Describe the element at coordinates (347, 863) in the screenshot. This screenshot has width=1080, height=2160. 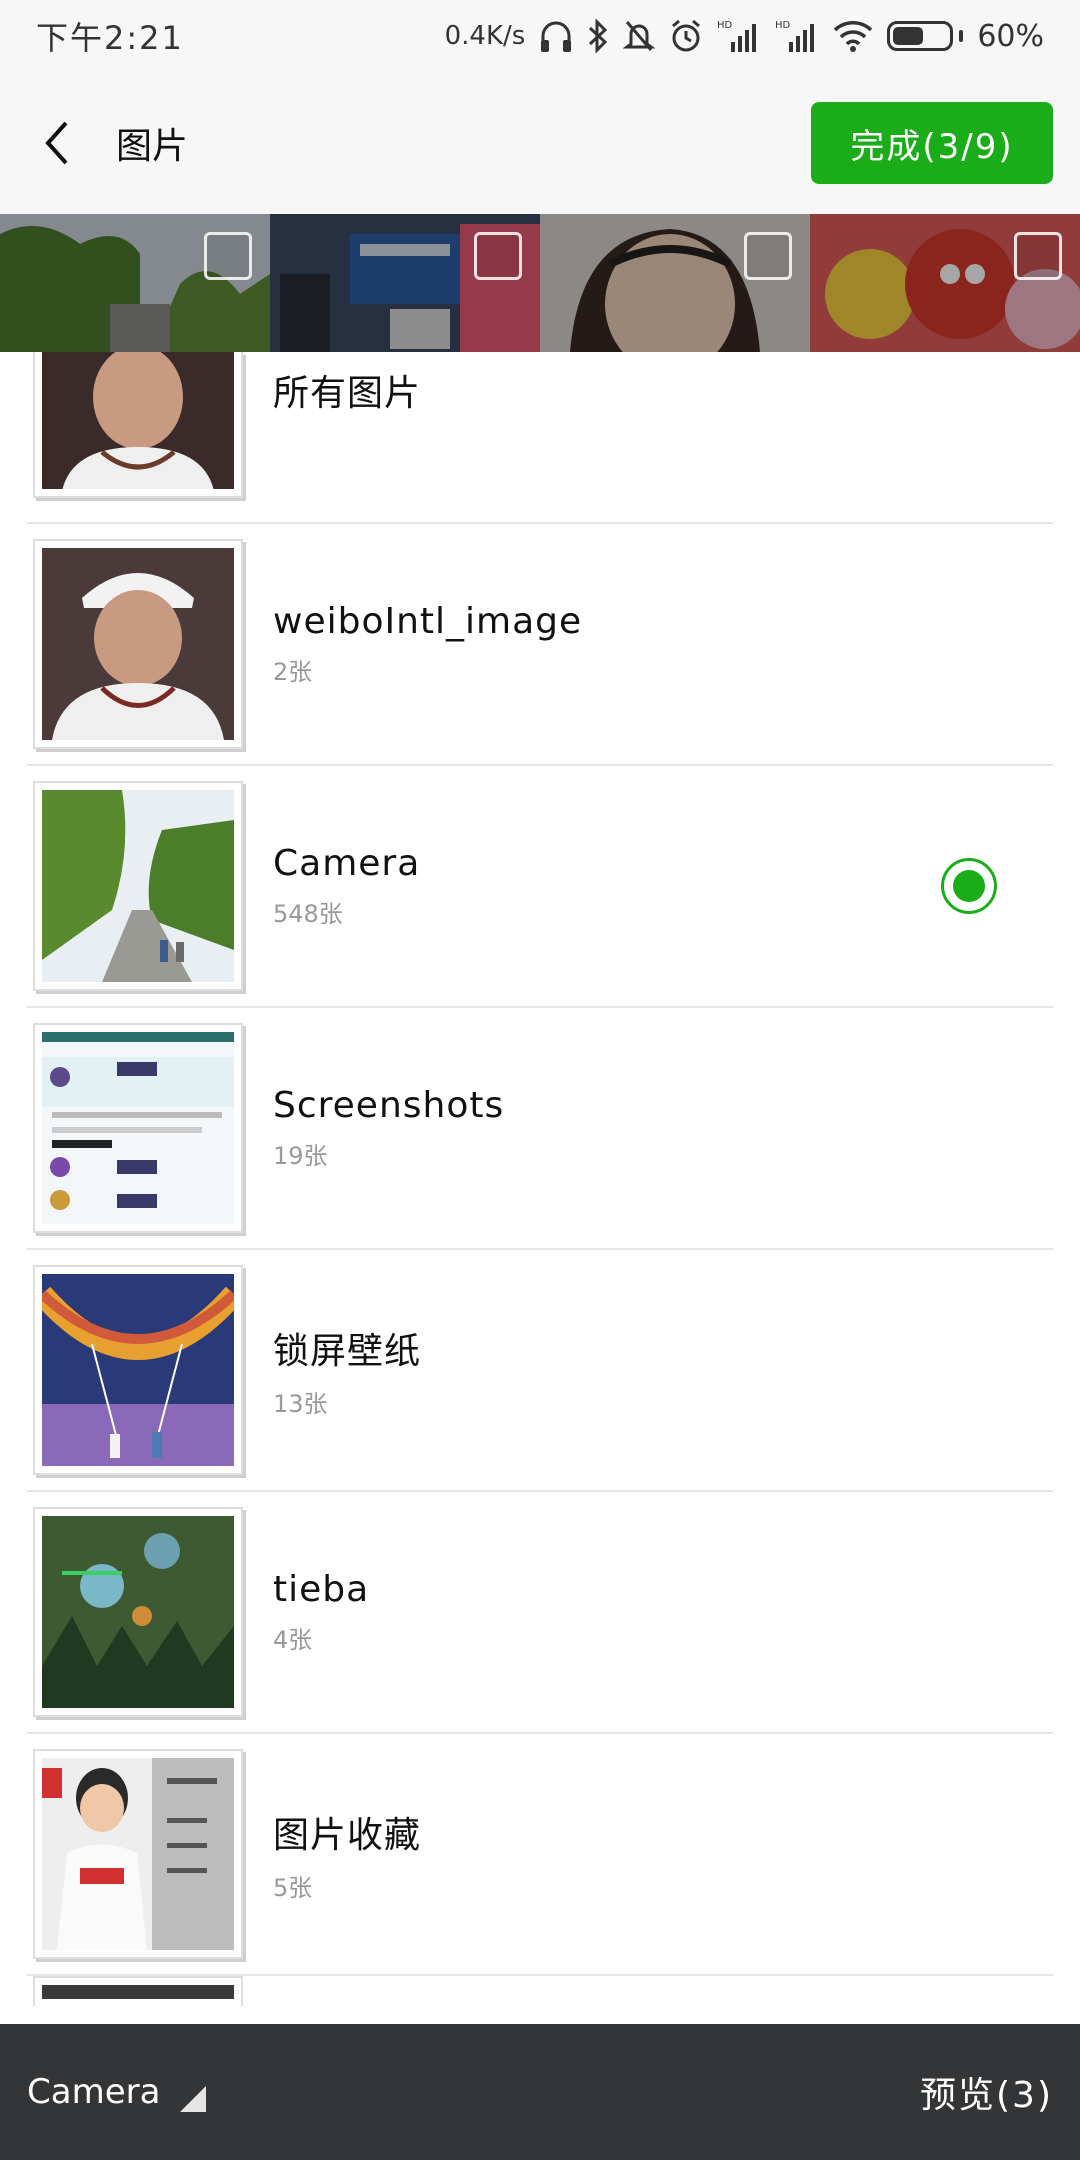
I see `album-name: Camera` at that location.